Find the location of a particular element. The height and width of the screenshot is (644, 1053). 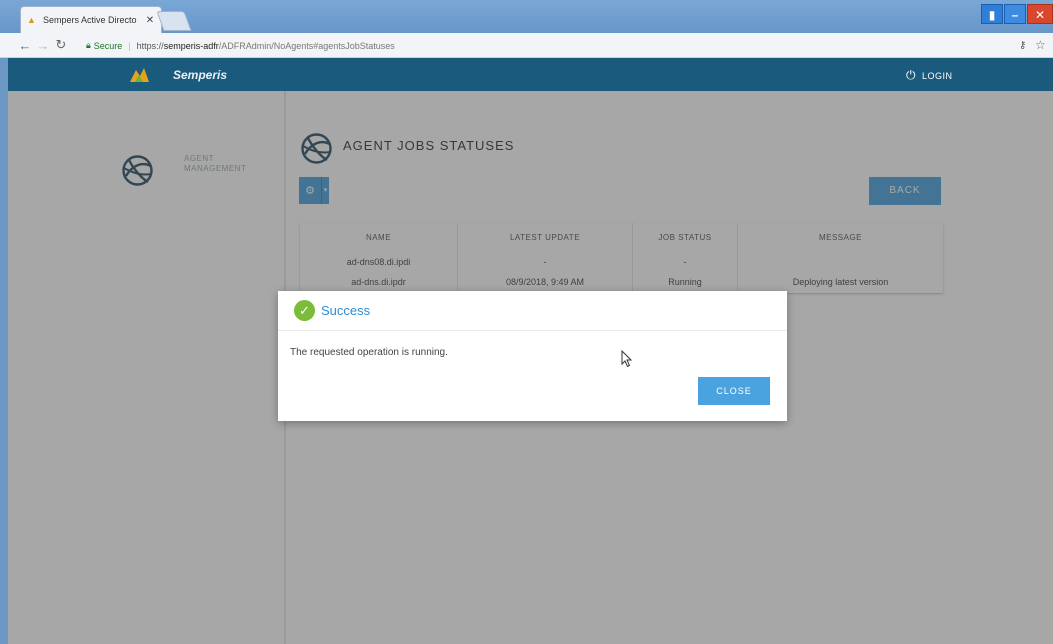

check-circle-icon: ✓ is located at coordinates (304, 310).